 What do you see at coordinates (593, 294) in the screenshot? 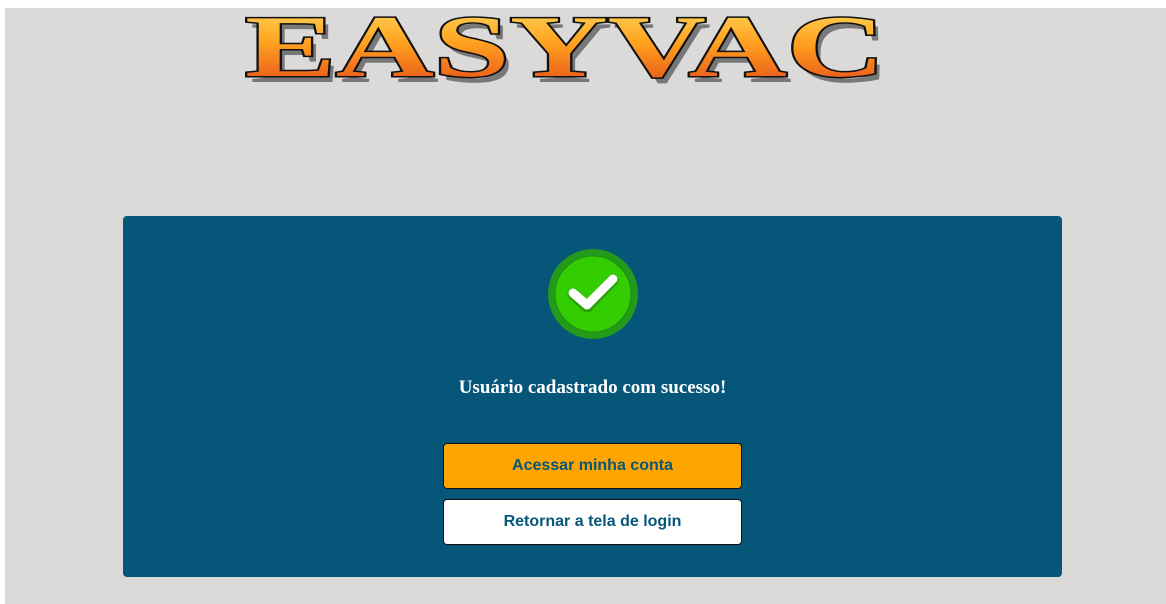
I see `check-circle-icon` at bounding box center [593, 294].